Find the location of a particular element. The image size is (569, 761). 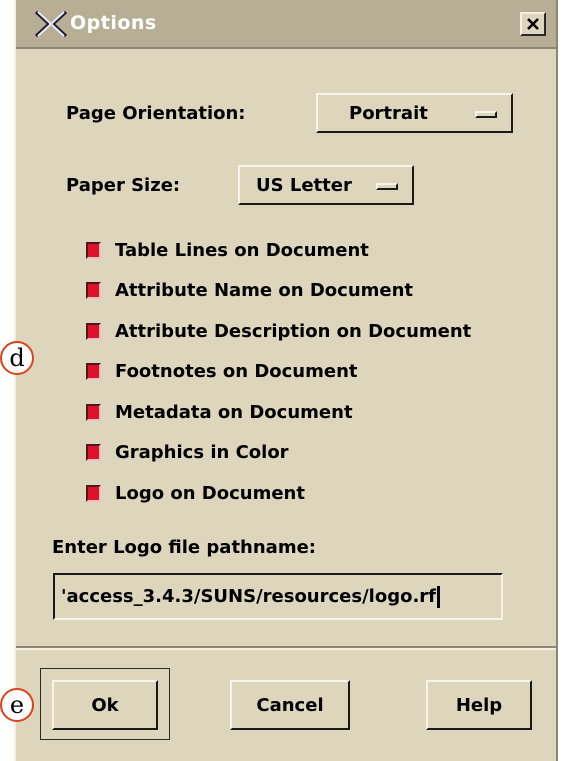

callout-e: e is located at coordinates (17, 705).